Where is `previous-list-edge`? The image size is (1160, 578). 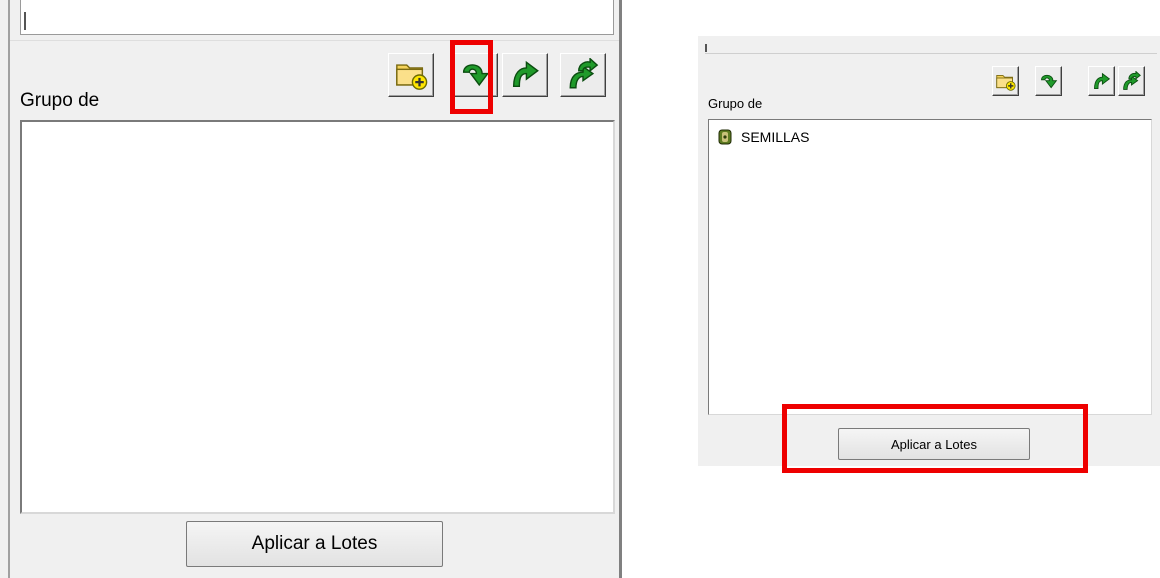
previous-list-edge is located at coordinates (706, 48).